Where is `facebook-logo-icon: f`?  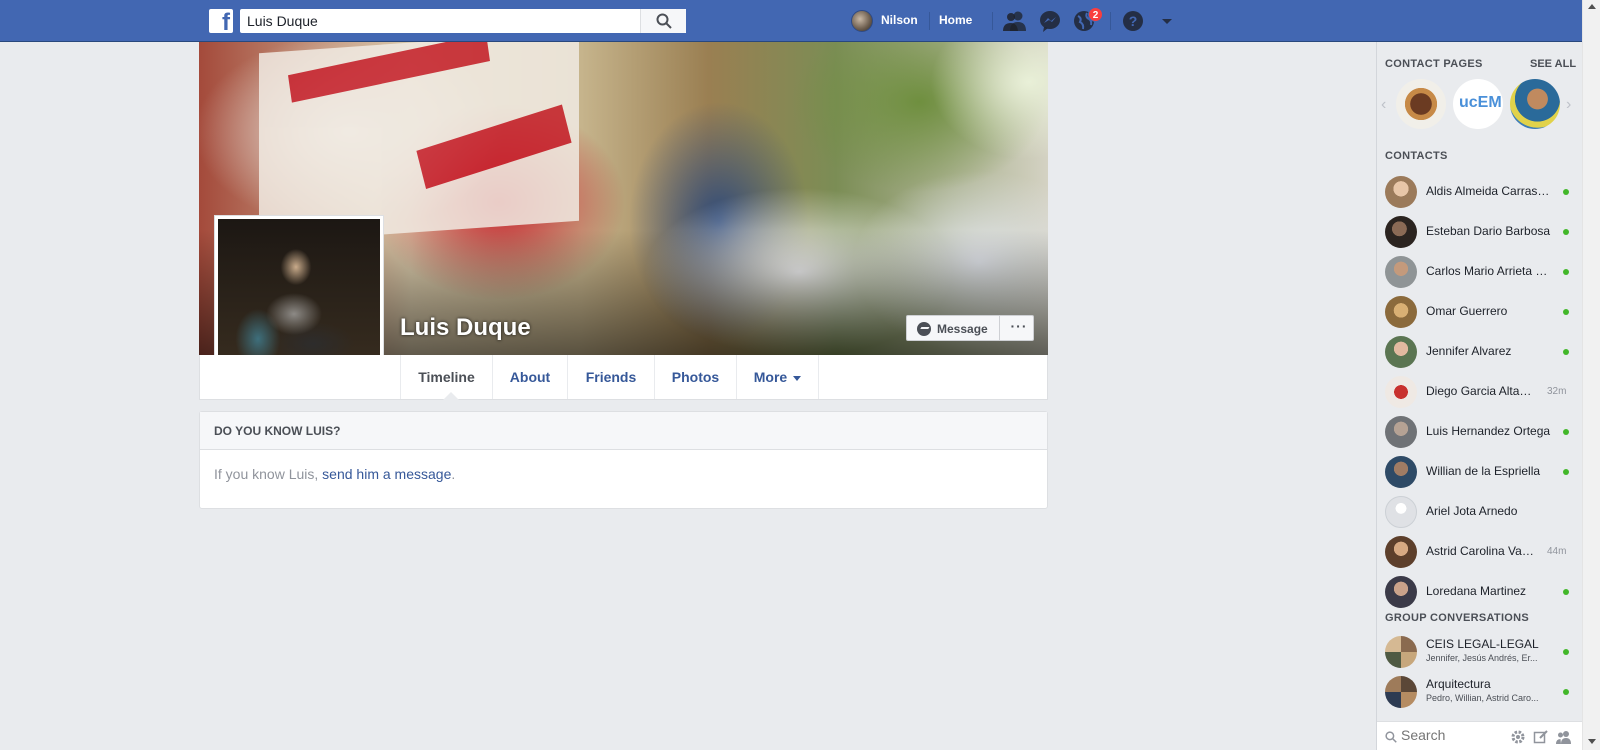 facebook-logo-icon: f is located at coordinates (221, 22).